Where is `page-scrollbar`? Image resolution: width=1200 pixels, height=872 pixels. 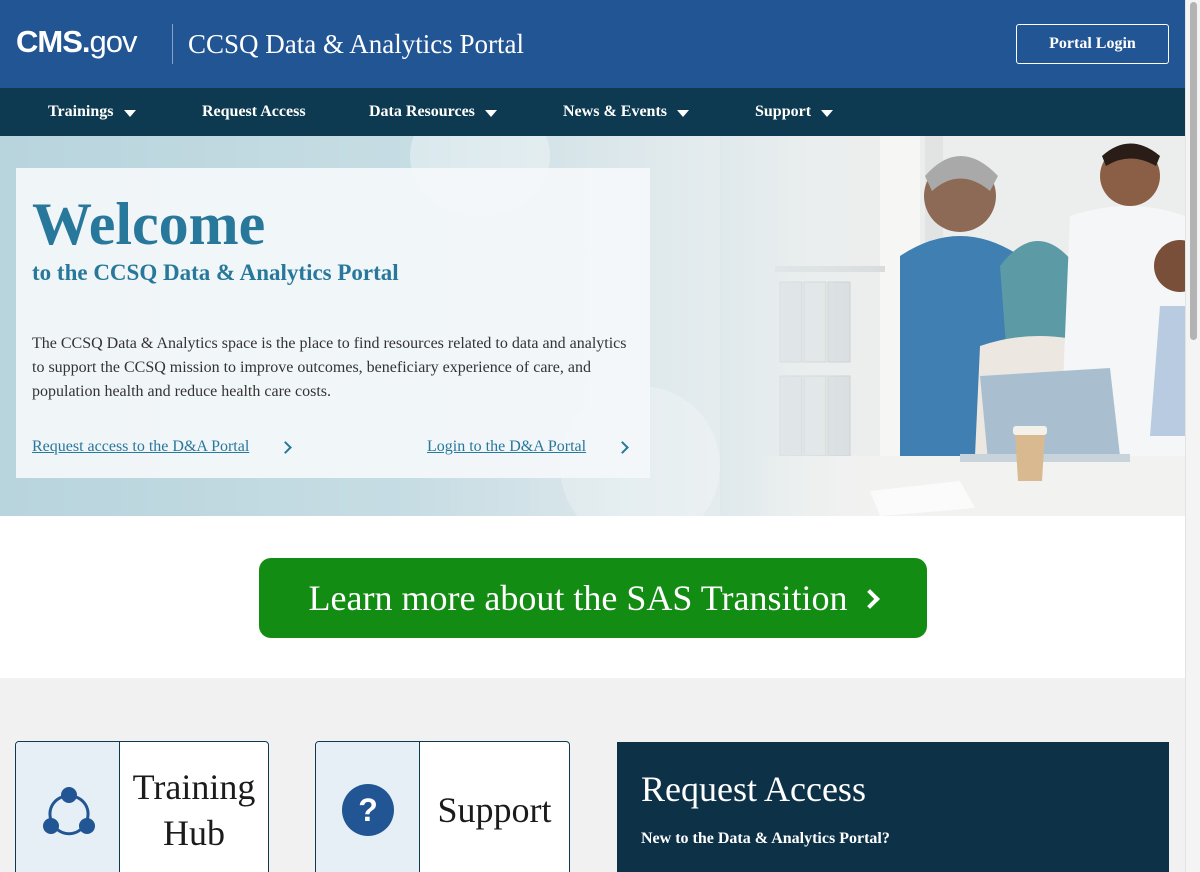
page-scrollbar is located at coordinates (1192, 436).